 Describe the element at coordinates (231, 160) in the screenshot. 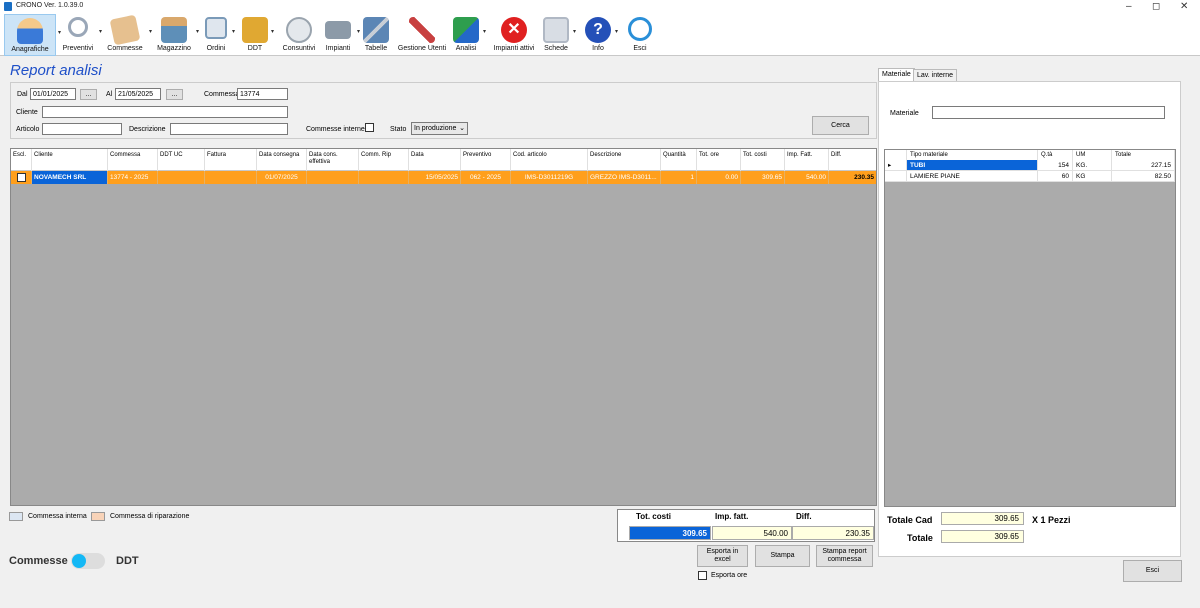

I see `col-fattura: Fattura` at that location.